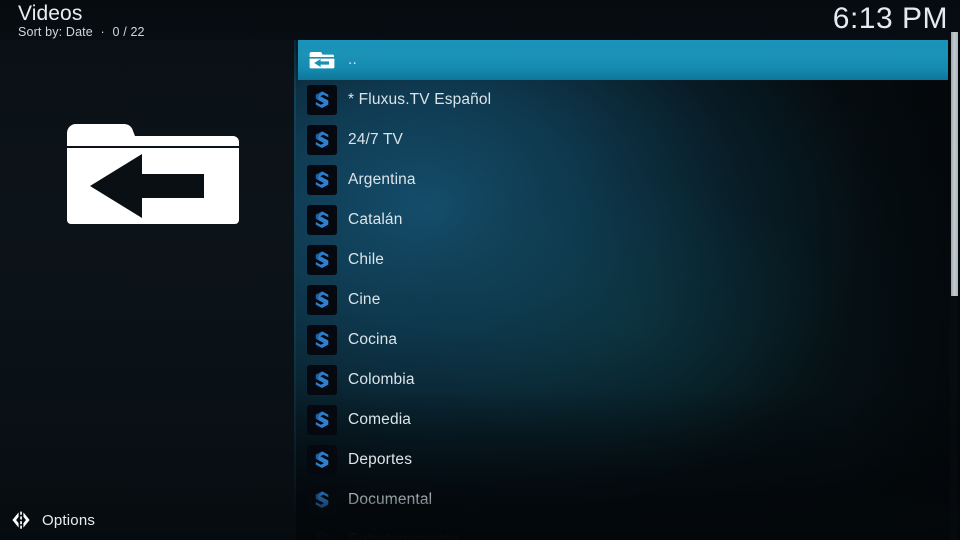  What do you see at coordinates (380, 419) in the screenshot?
I see `list-item-label: Comedia` at bounding box center [380, 419].